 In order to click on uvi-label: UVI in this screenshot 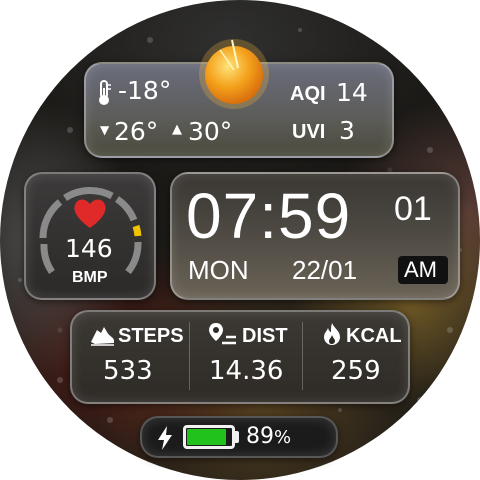, I will do `click(309, 132)`.